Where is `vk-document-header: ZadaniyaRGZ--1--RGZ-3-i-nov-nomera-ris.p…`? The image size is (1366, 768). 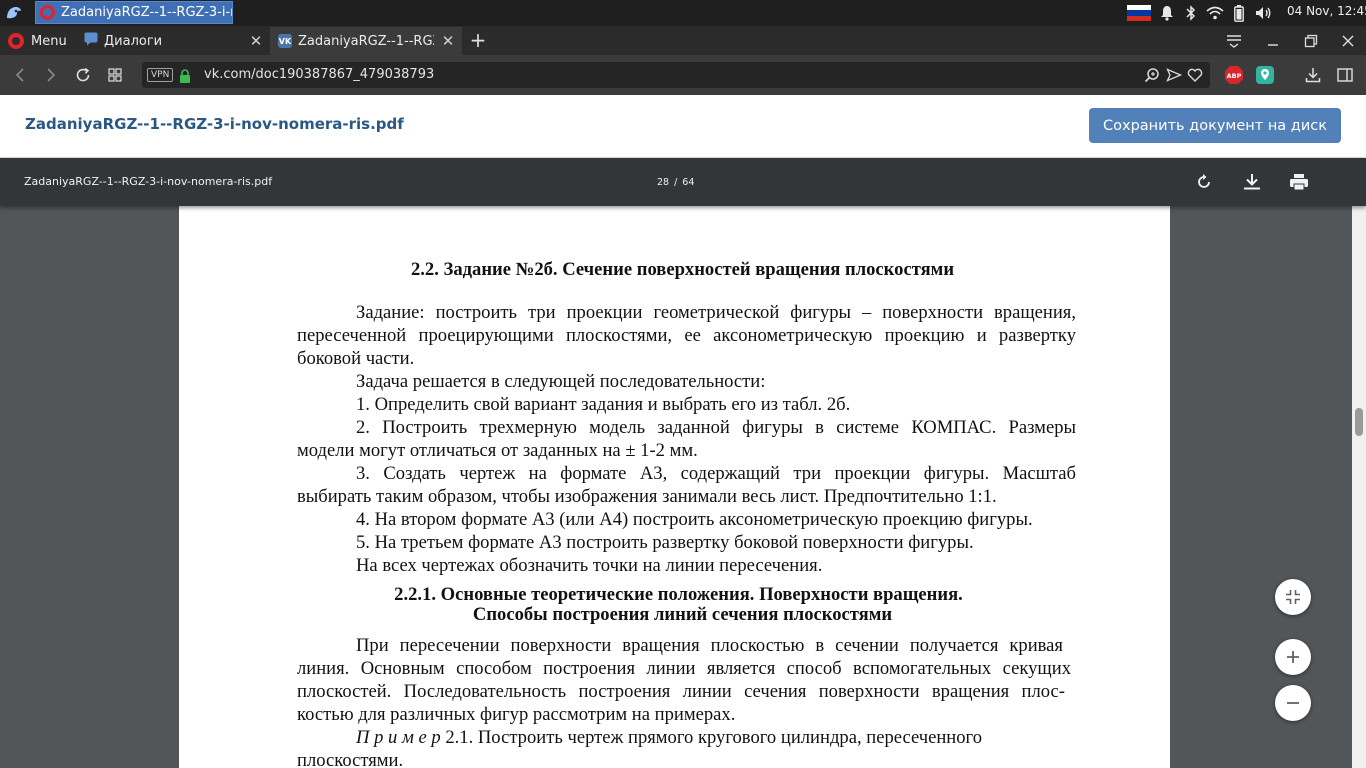
vk-document-header: ZadaniyaRGZ--1--RGZ-3-i-nov-nomera-ris.p… is located at coordinates (683, 126).